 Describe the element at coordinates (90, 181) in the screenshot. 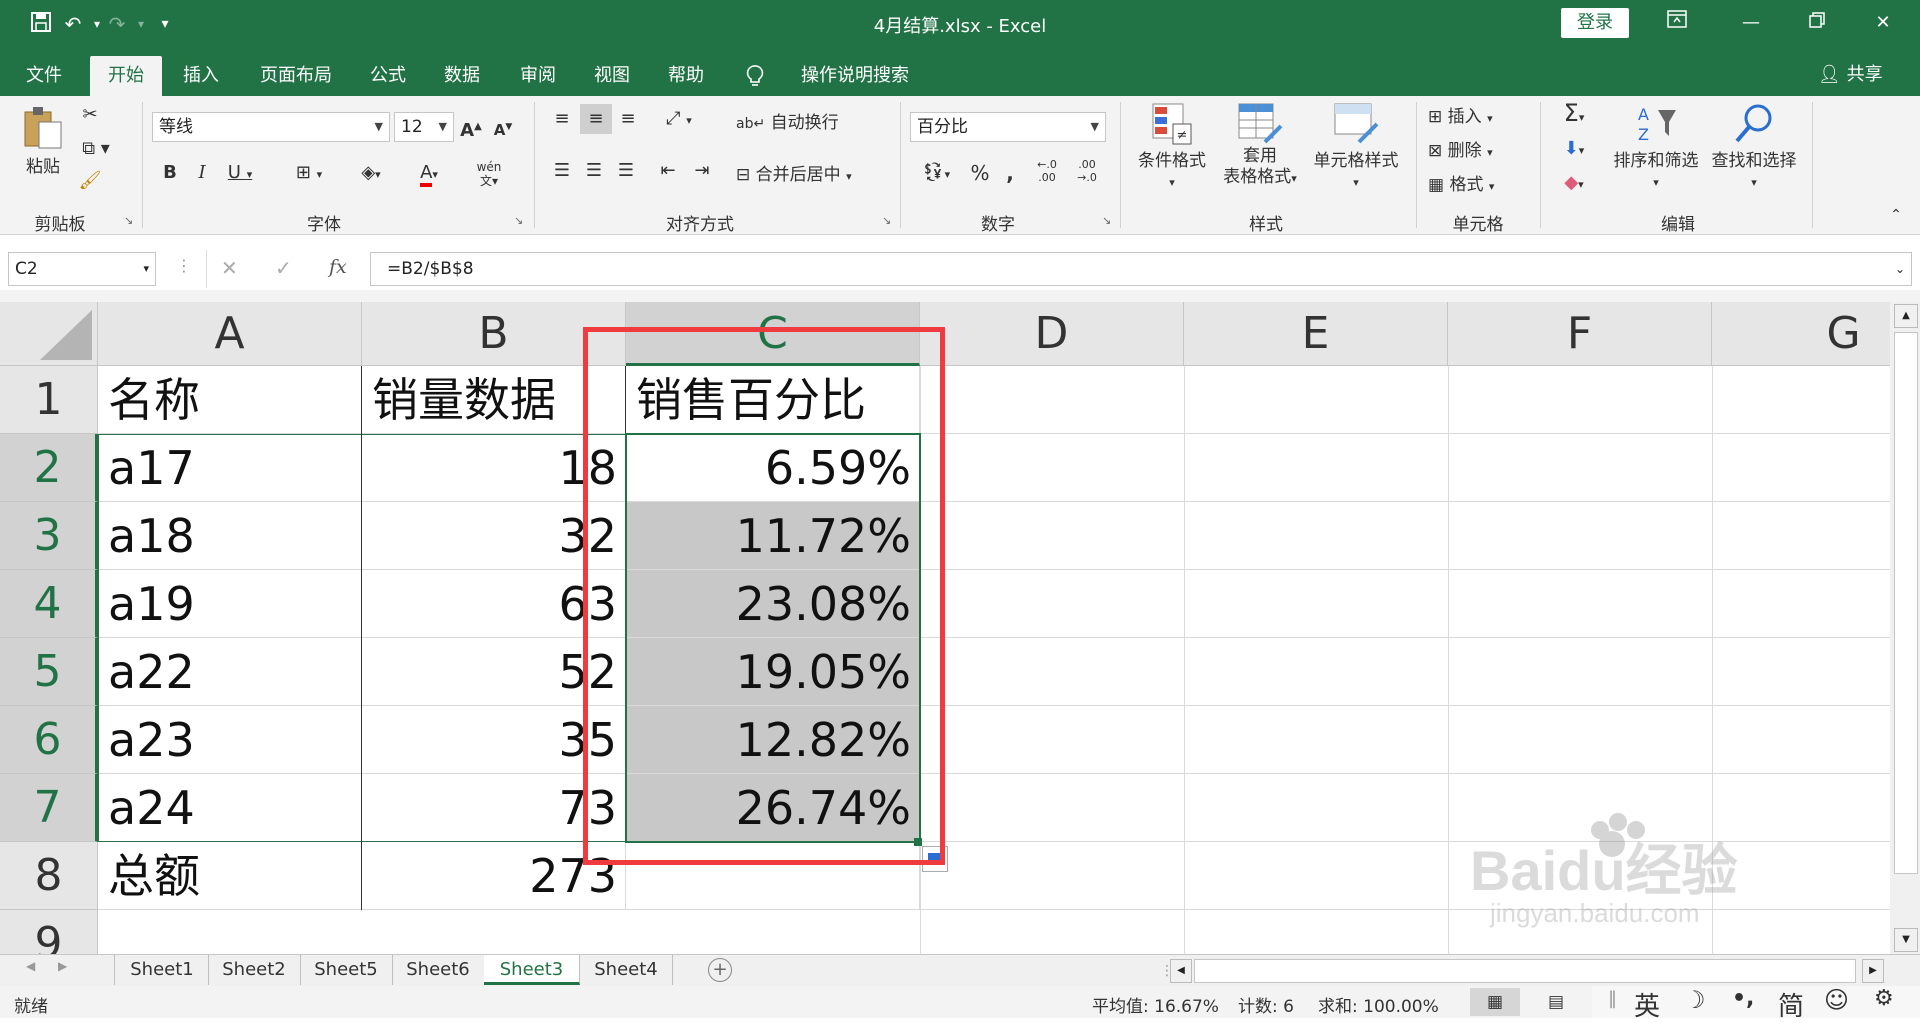

I see `format-painter-icon: 🖌︎` at that location.